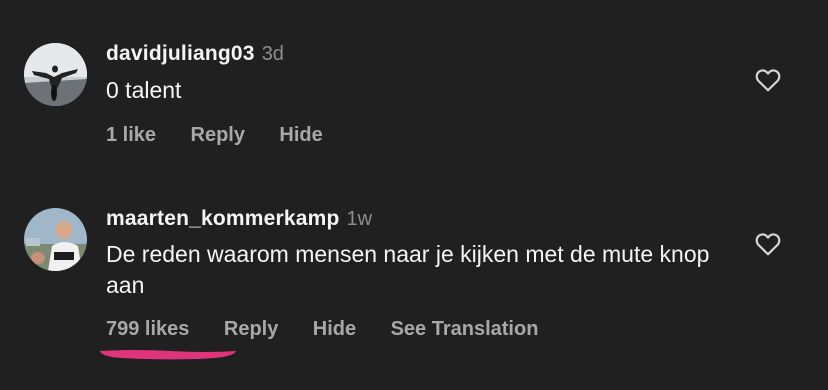 This screenshot has height=390, width=828. What do you see at coordinates (272, 54) in the screenshot?
I see `timestamp: 3d` at bounding box center [272, 54].